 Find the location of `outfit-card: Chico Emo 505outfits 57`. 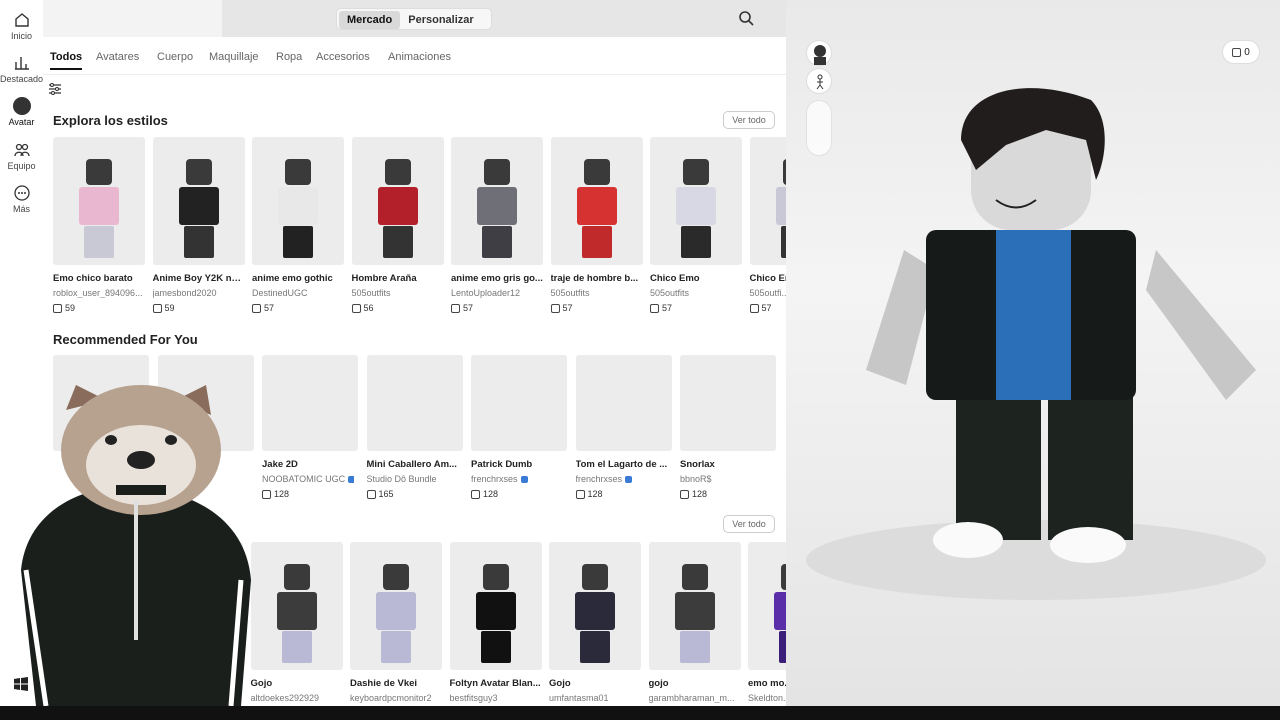

outfit-card: Chico Emo 505outfits 57 is located at coordinates (696, 225).